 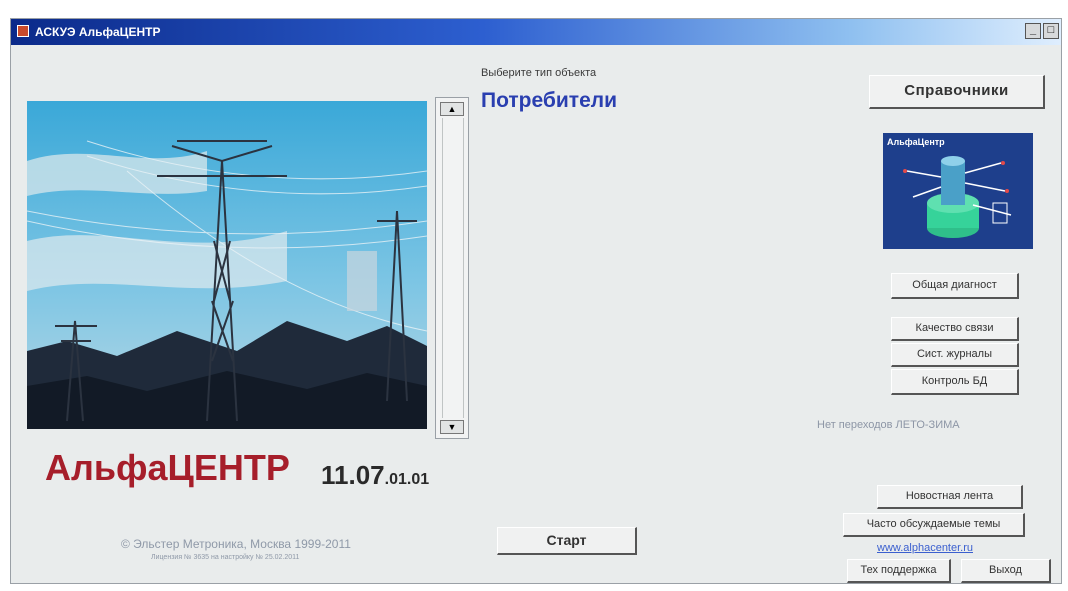 I want to click on version-minor: .01.01, so click(x=407, y=479).